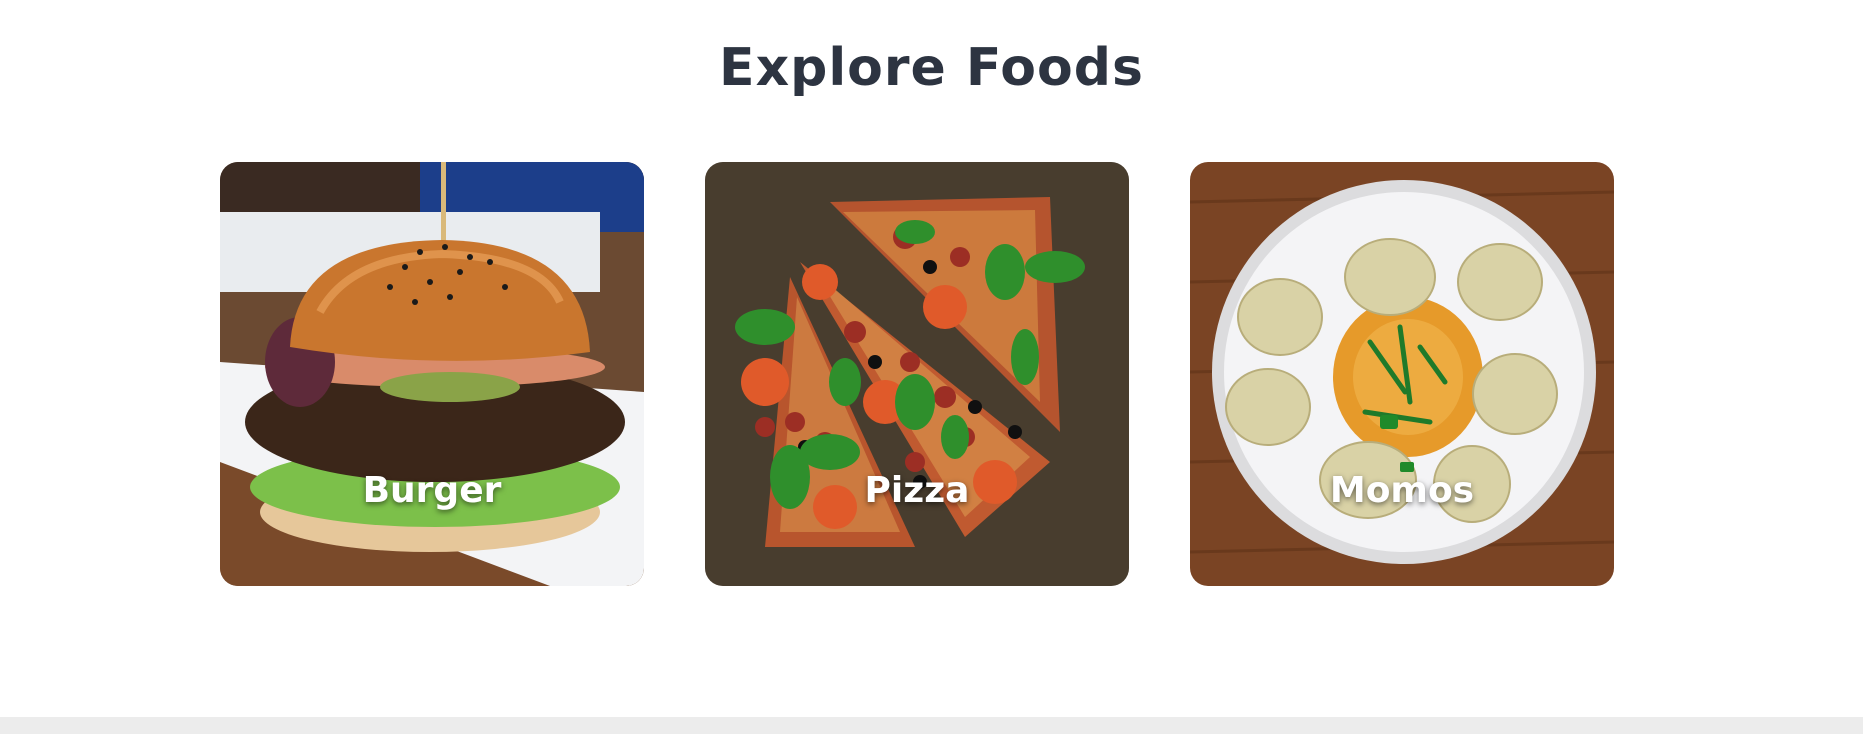 This screenshot has width=1863, height=734. What do you see at coordinates (931, 68) in the screenshot?
I see `page-title: Explore Foods` at bounding box center [931, 68].